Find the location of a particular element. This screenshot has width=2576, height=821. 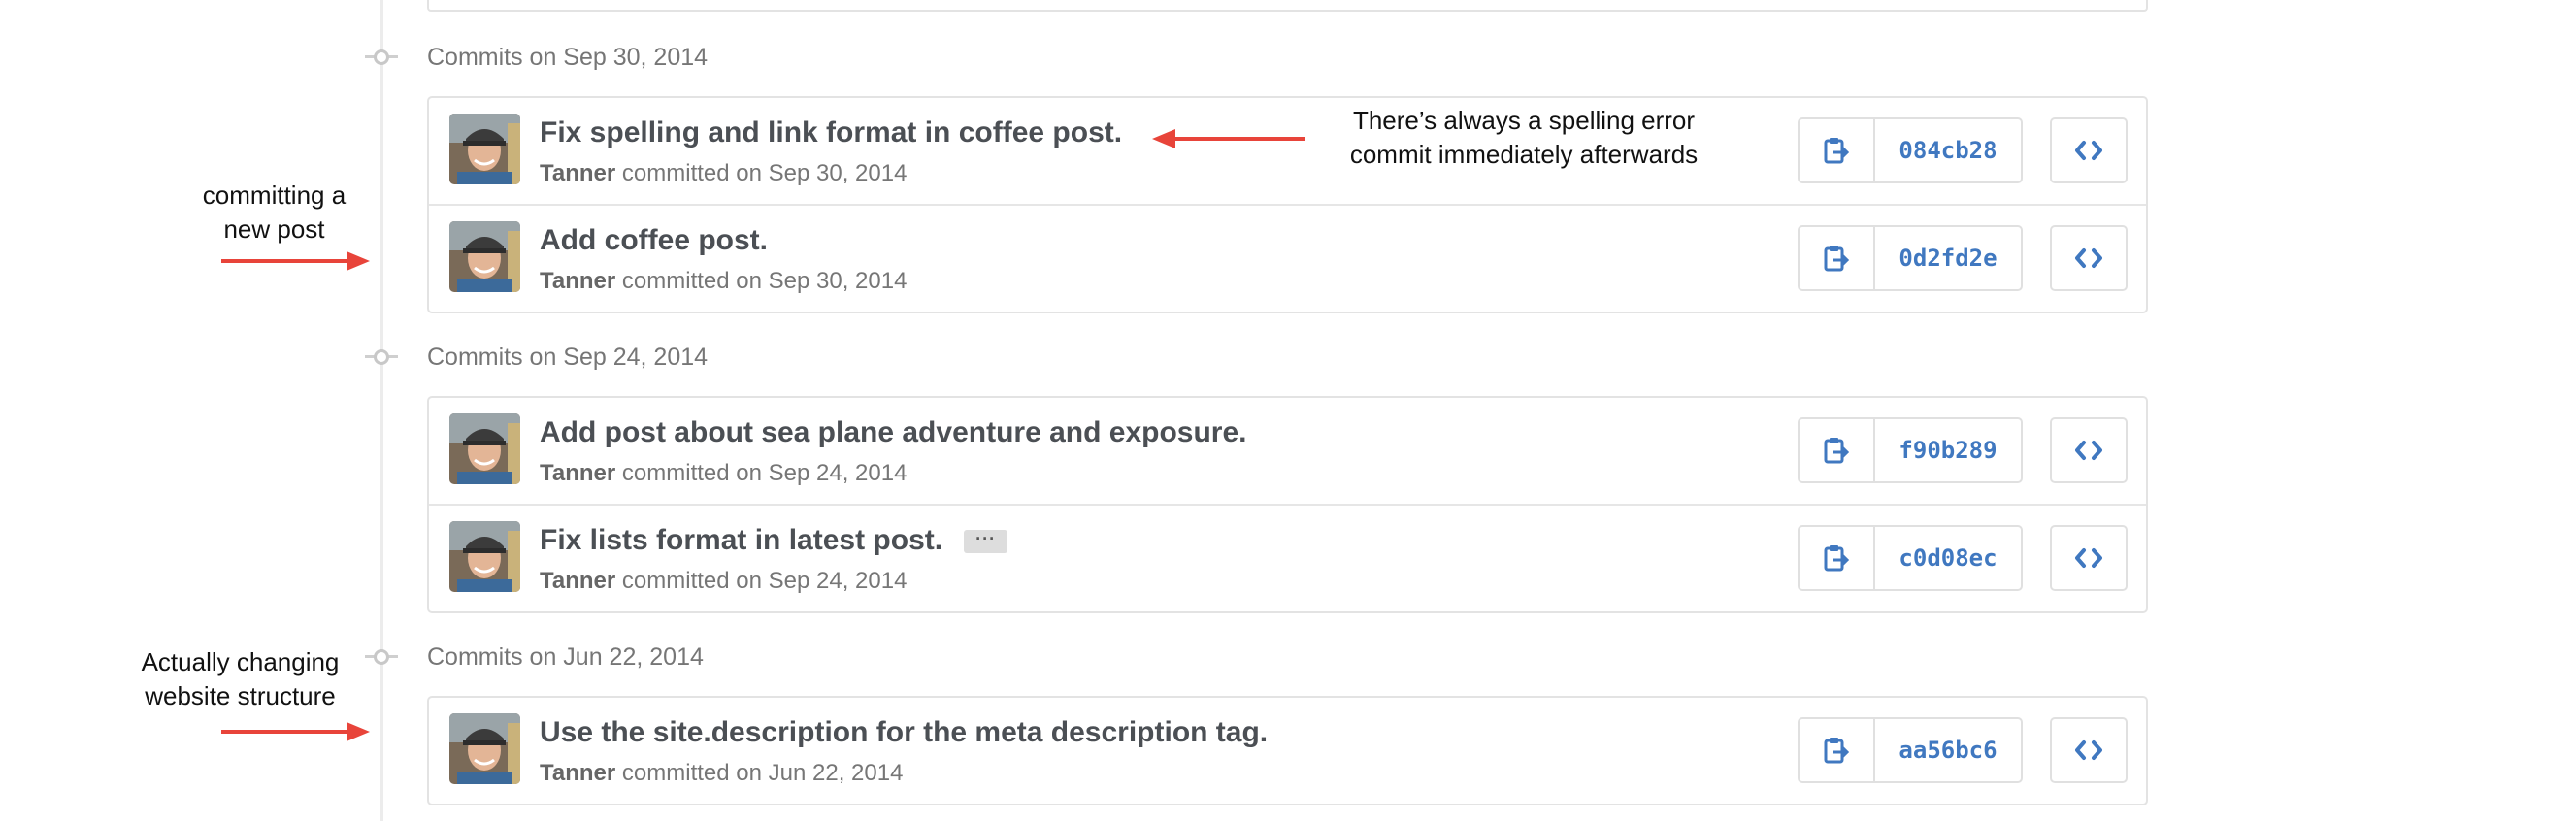

commit-date: committed on Jun 22, 2014 is located at coordinates (762, 773).